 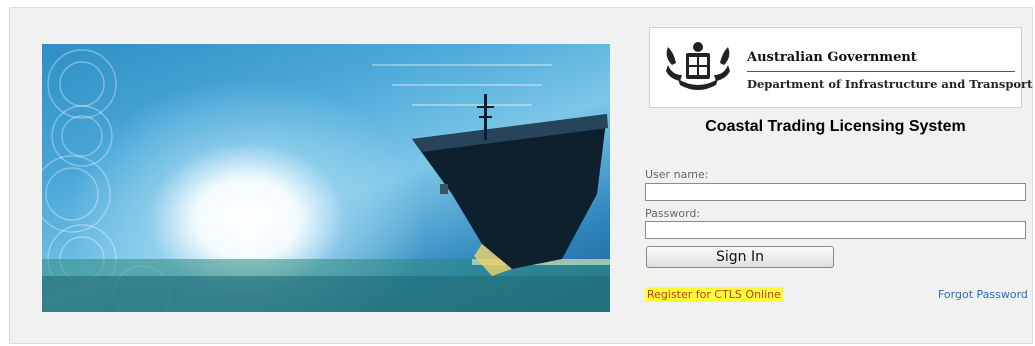 I want to click on sign-in-button-label: Sign In, so click(x=740, y=257).